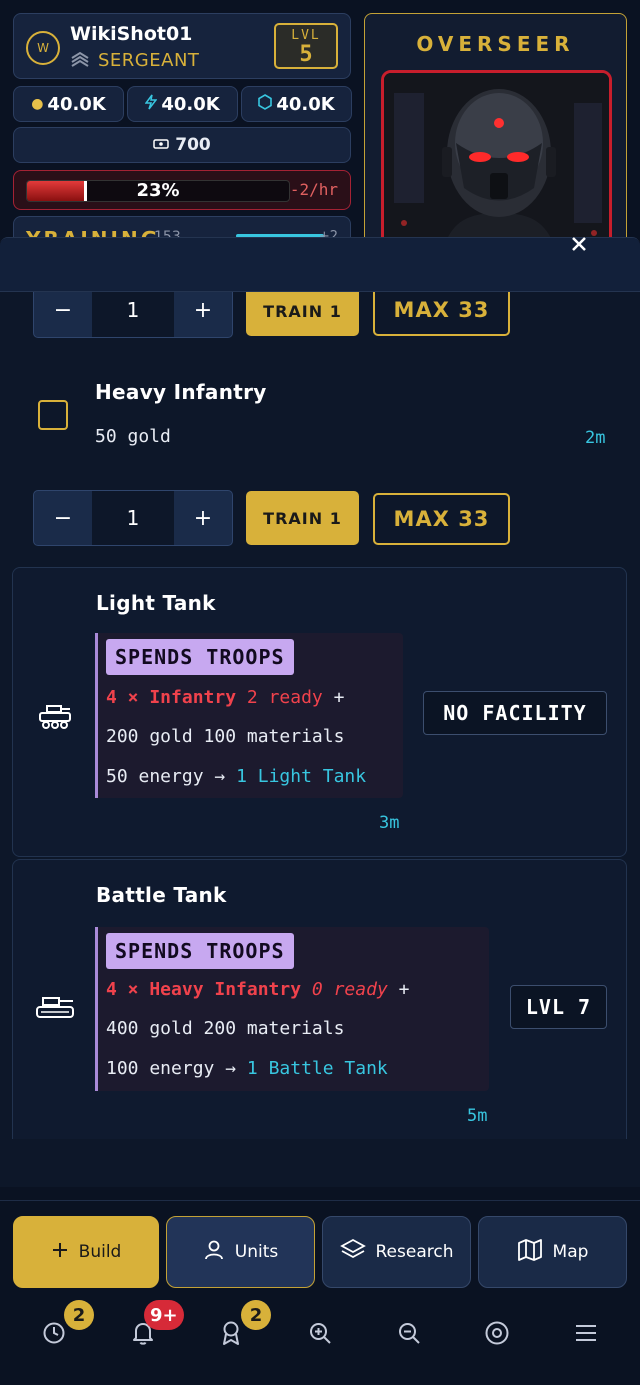 Image resolution: width=640 pixels, height=1385 pixels. I want to click on player-rank: SERGEANT, so click(134, 60).